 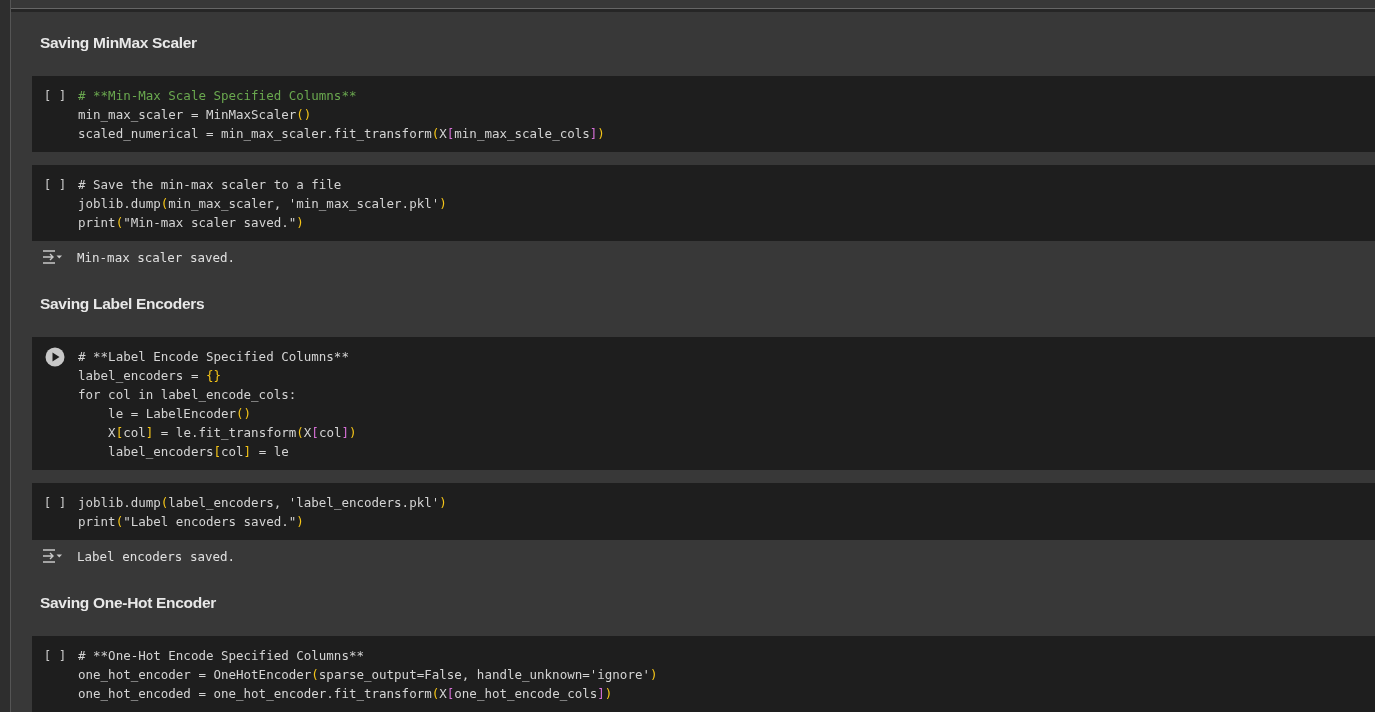 I want to click on code-cell: [ ] joblib.dump(label_encoders, 'label_encoders.pkl') print("Label encoders saved."), so click(x=703, y=511).